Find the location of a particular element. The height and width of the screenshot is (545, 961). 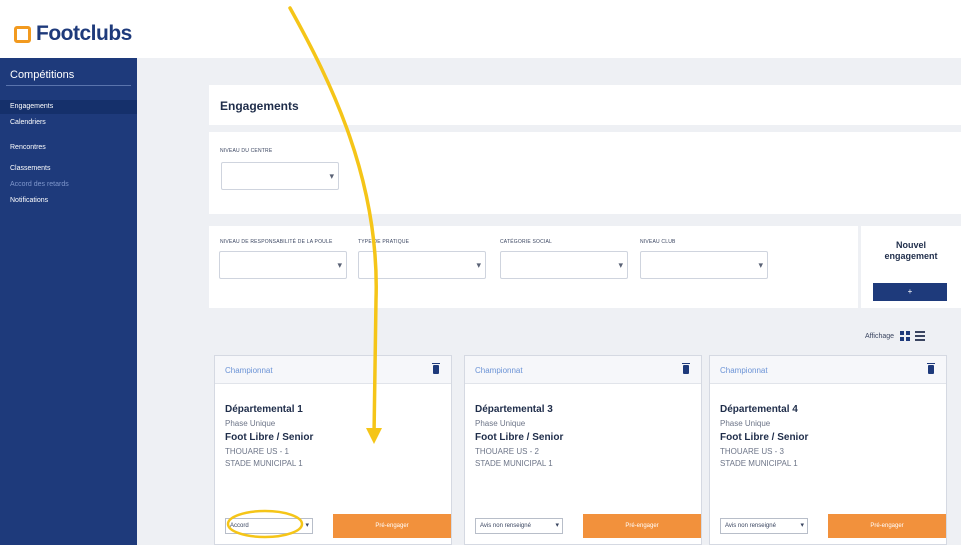

sidebar-section-title: Compétitions is located at coordinates (68, 75).